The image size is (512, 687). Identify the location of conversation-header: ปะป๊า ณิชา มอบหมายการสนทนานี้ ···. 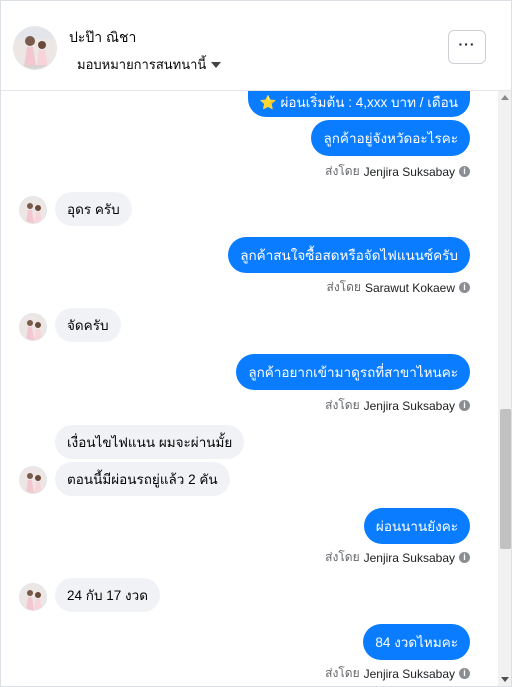
(256, 46).